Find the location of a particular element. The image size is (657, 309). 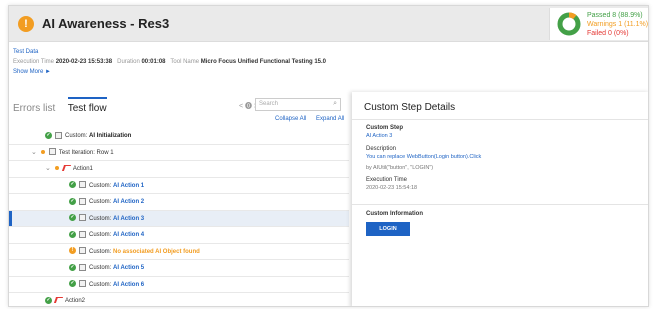

tree-row: ! Custom: No associated AI Object found is located at coordinates (179, 251).